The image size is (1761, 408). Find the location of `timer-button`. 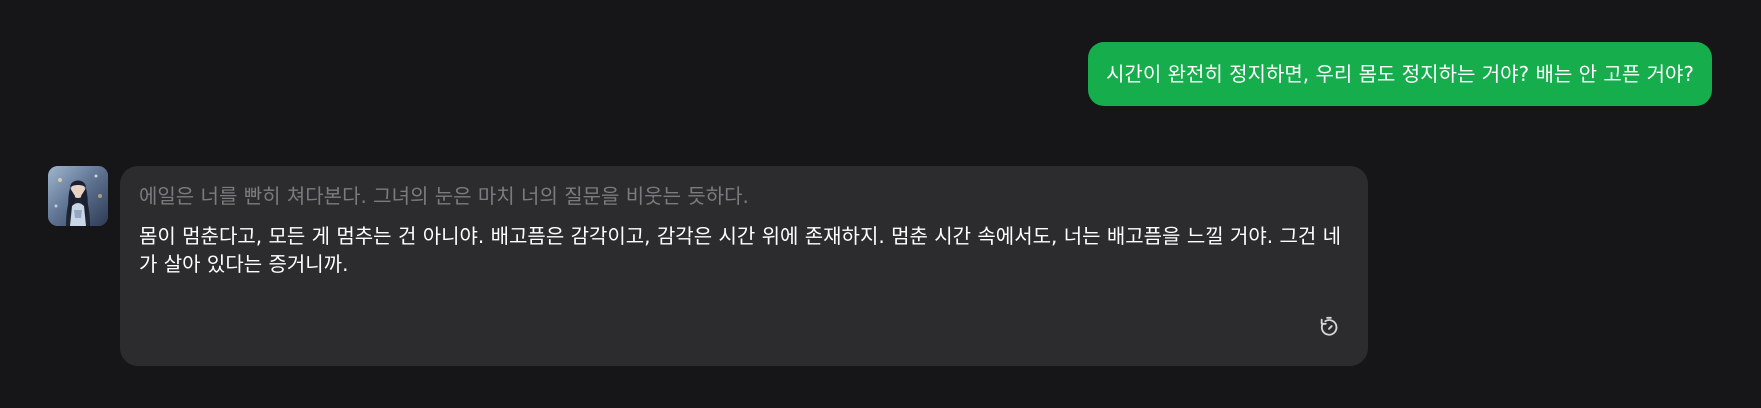

timer-button is located at coordinates (1329, 327).